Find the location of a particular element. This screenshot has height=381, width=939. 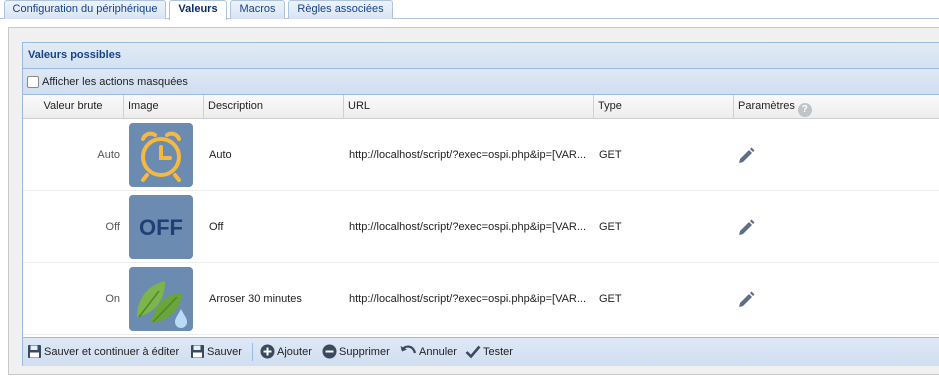

column-header-description: Description is located at coordinates (274, 107).